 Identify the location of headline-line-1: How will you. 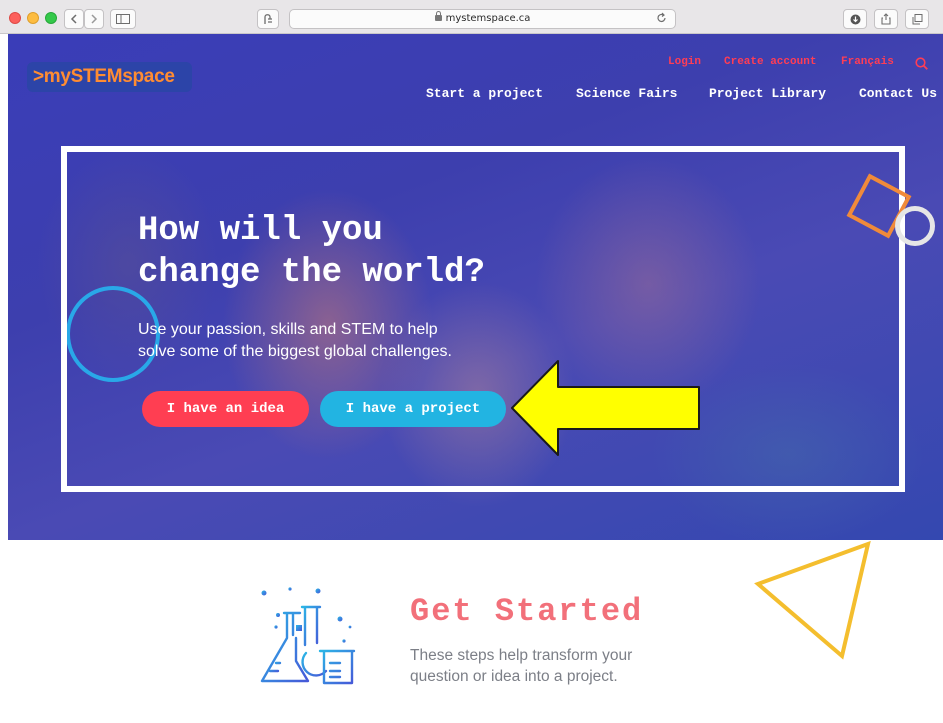
(260, 231).